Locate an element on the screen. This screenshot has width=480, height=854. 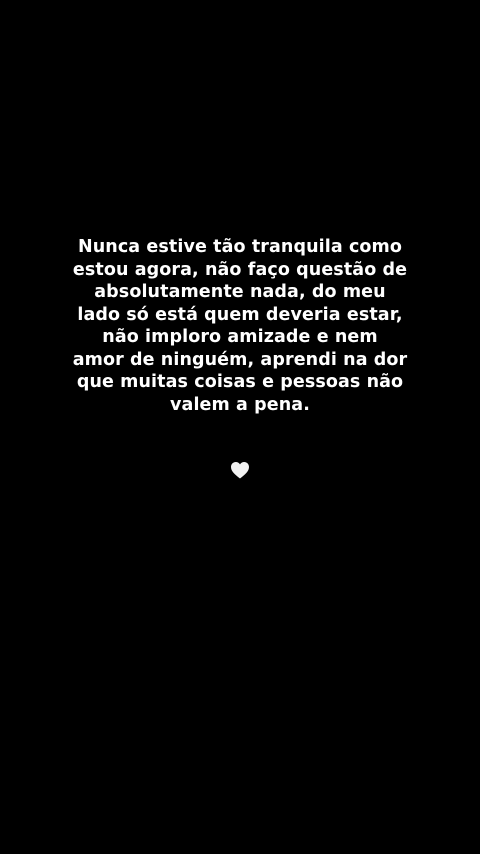
quote-line: lado só está quem deveria estar, is located at coordinates (240, 314).